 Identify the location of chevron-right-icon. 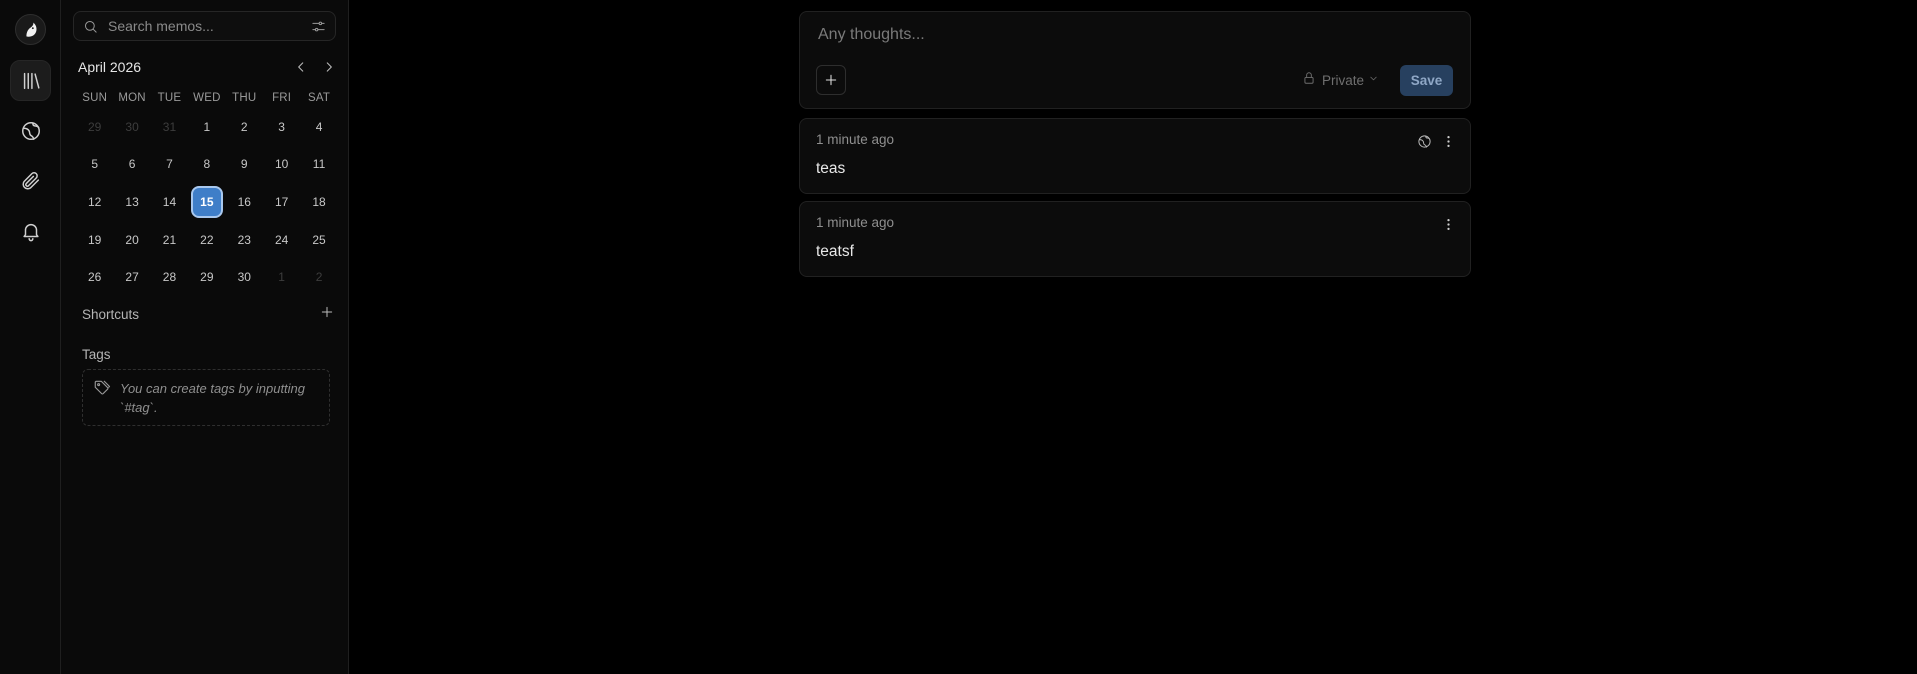
(329, 67).